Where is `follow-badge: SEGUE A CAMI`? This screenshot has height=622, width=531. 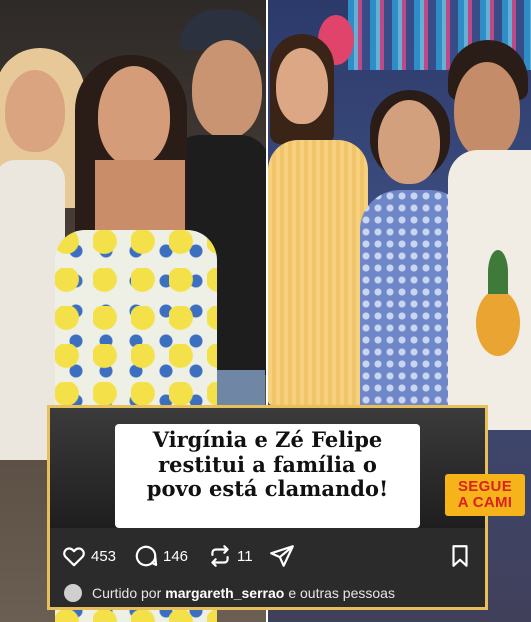 follow-badge: SEGUE A CAMI is located at coordinates (485, 495).